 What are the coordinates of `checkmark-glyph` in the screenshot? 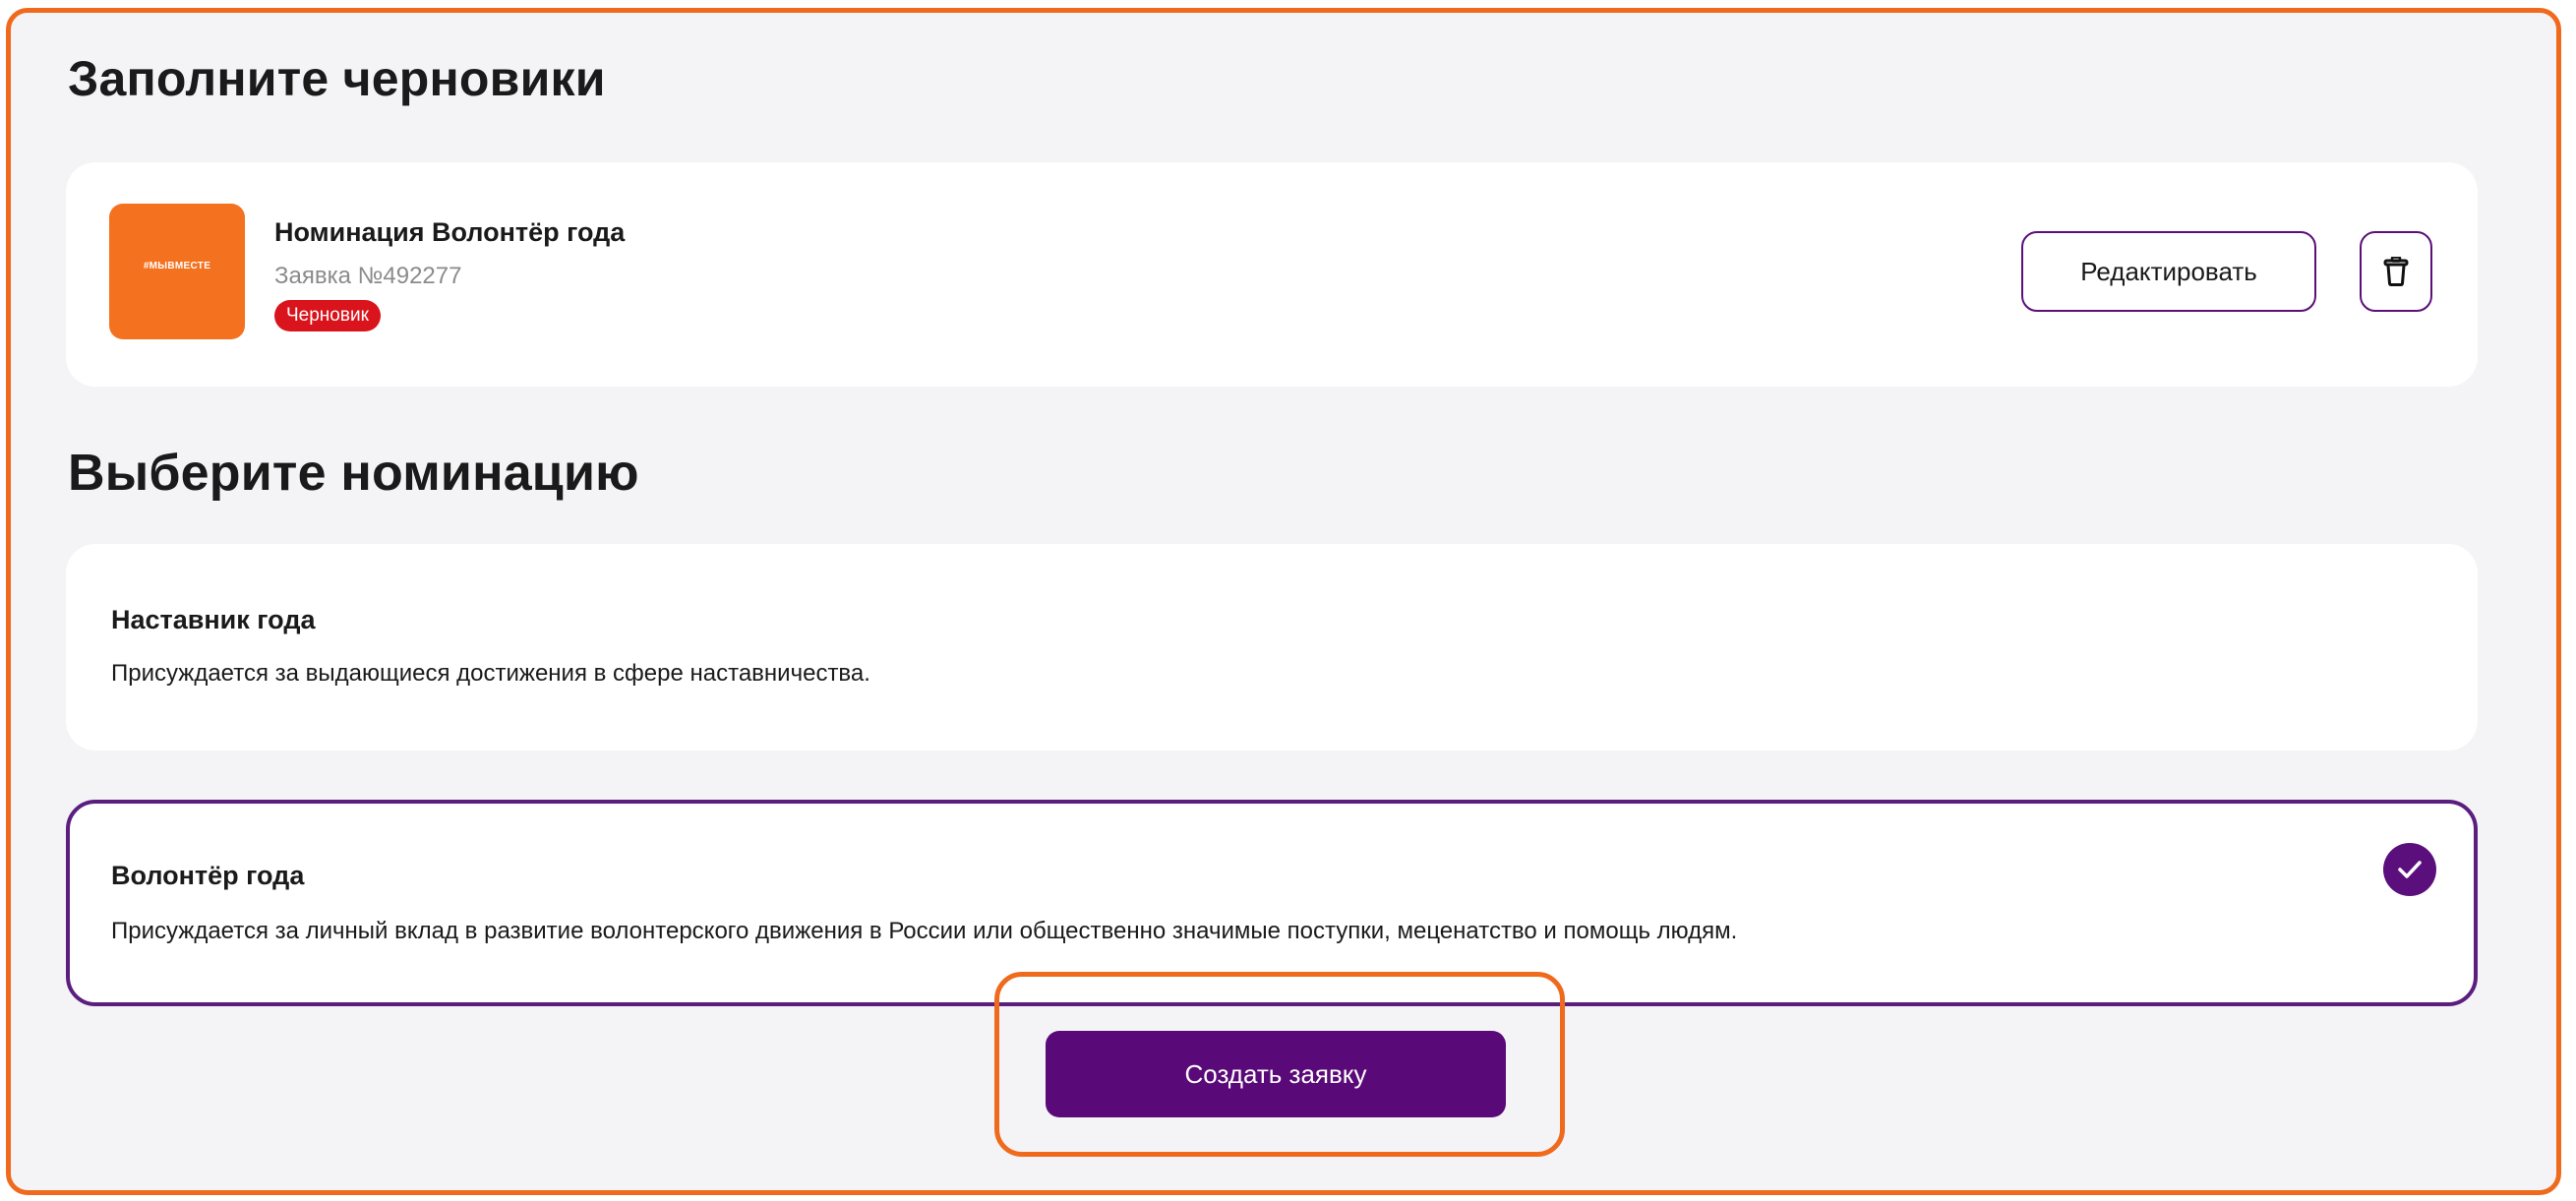 It's located at (2410, 869).